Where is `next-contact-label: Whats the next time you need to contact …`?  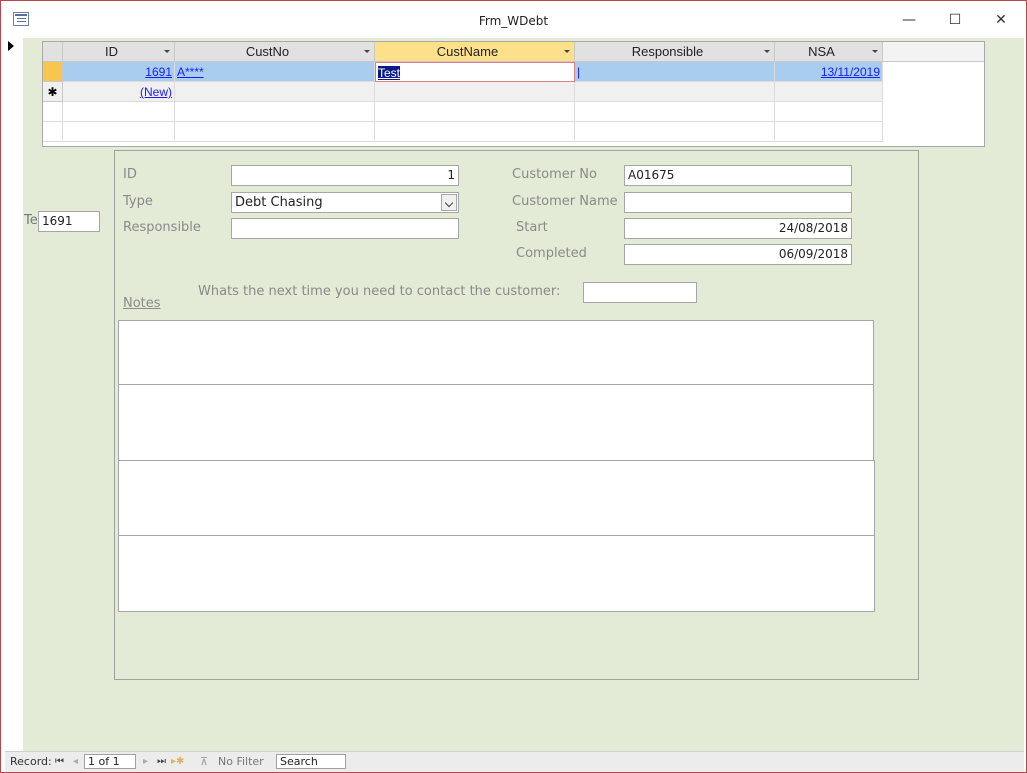 next-contact-label: Whats the next time you need to contact … is located at coordinates (379, 291).